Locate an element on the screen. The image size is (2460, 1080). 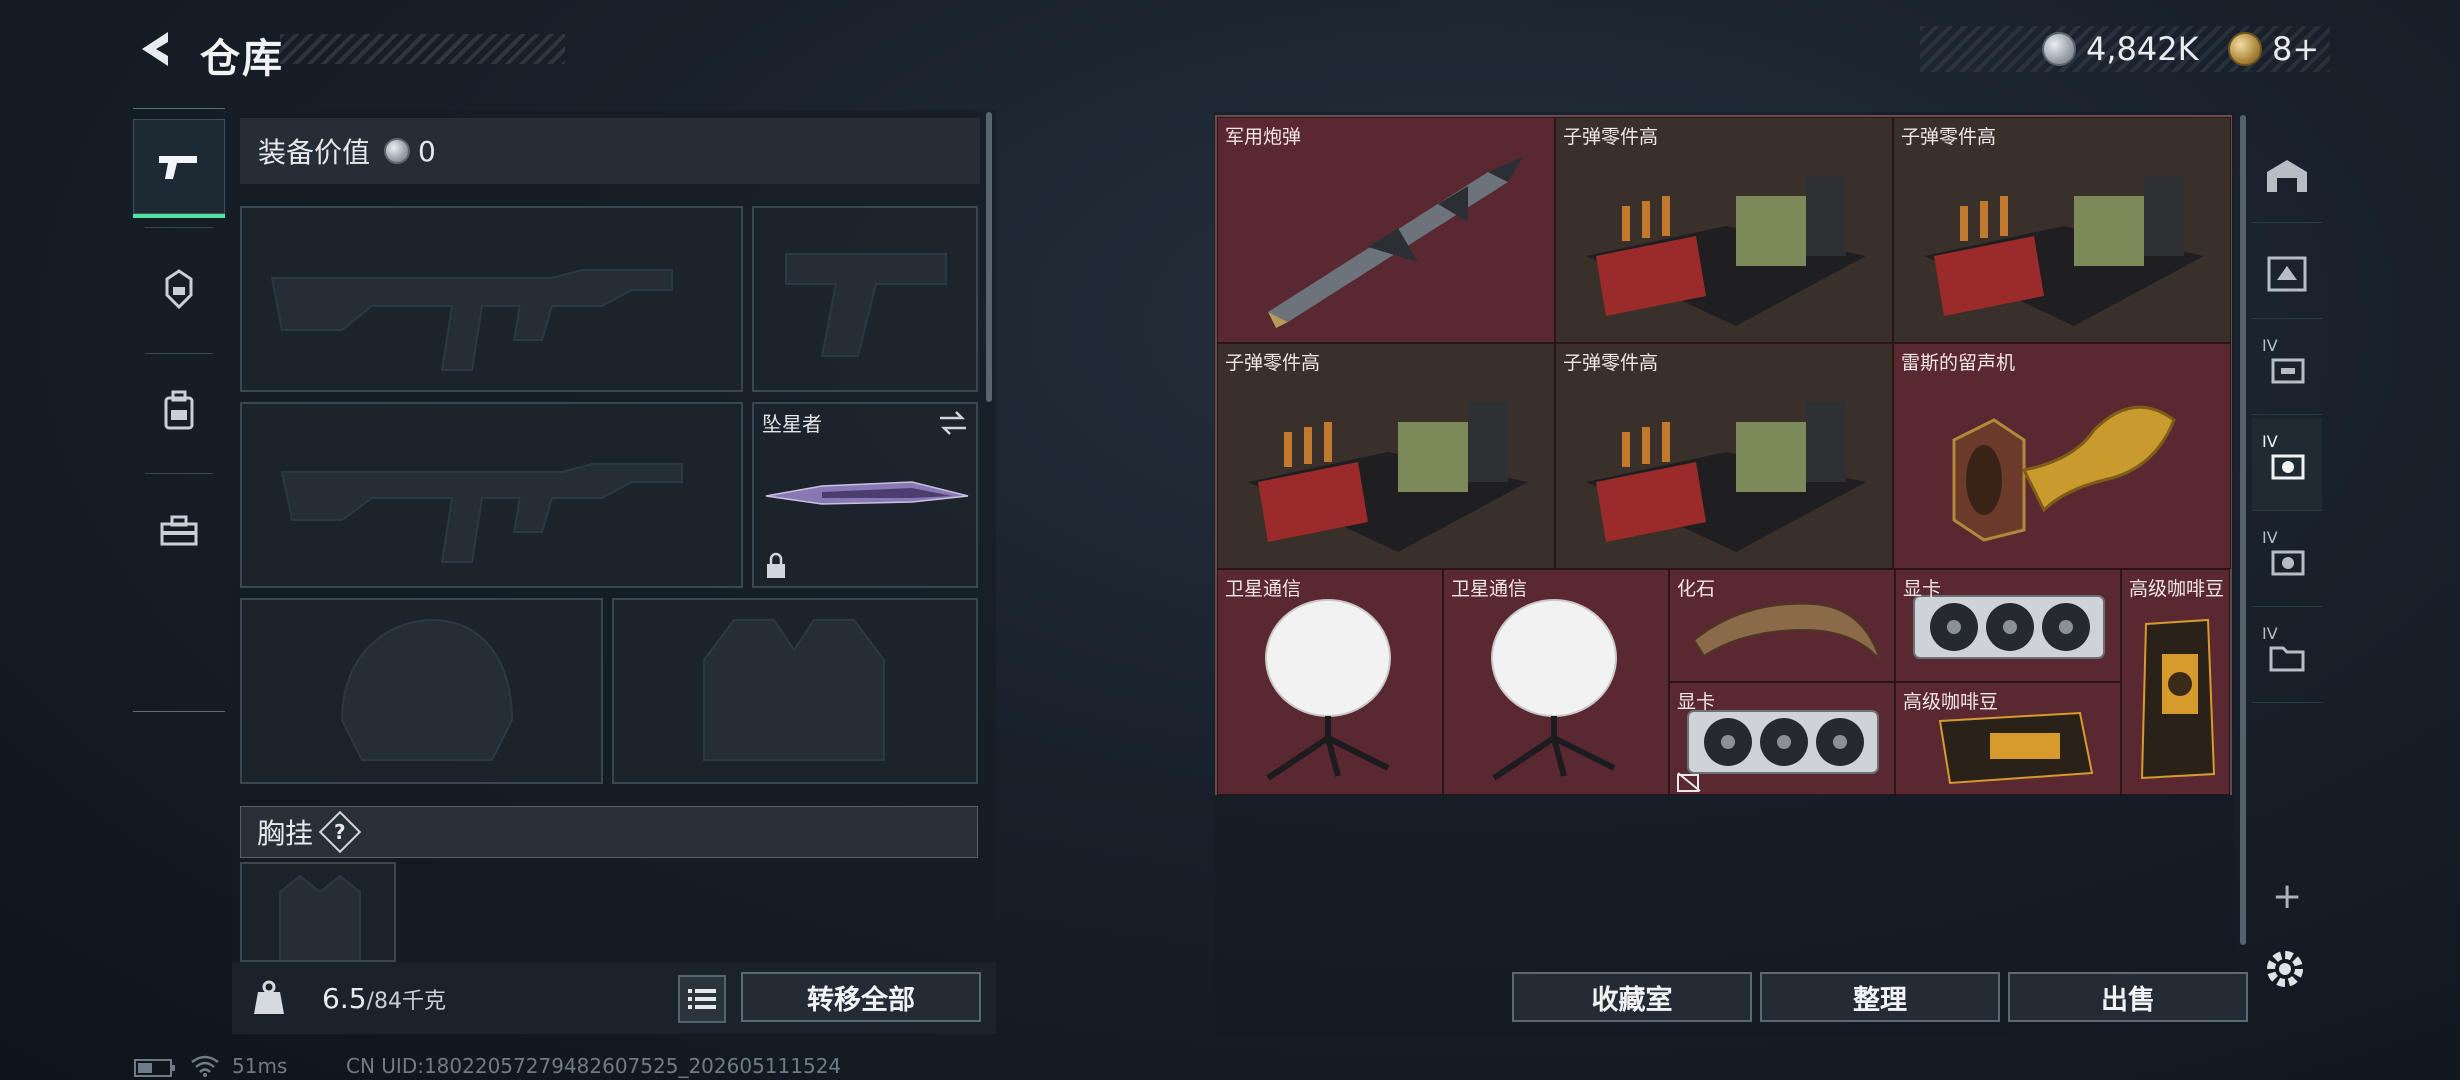
silver-coin-icon is located at coordinates (2059, 49).